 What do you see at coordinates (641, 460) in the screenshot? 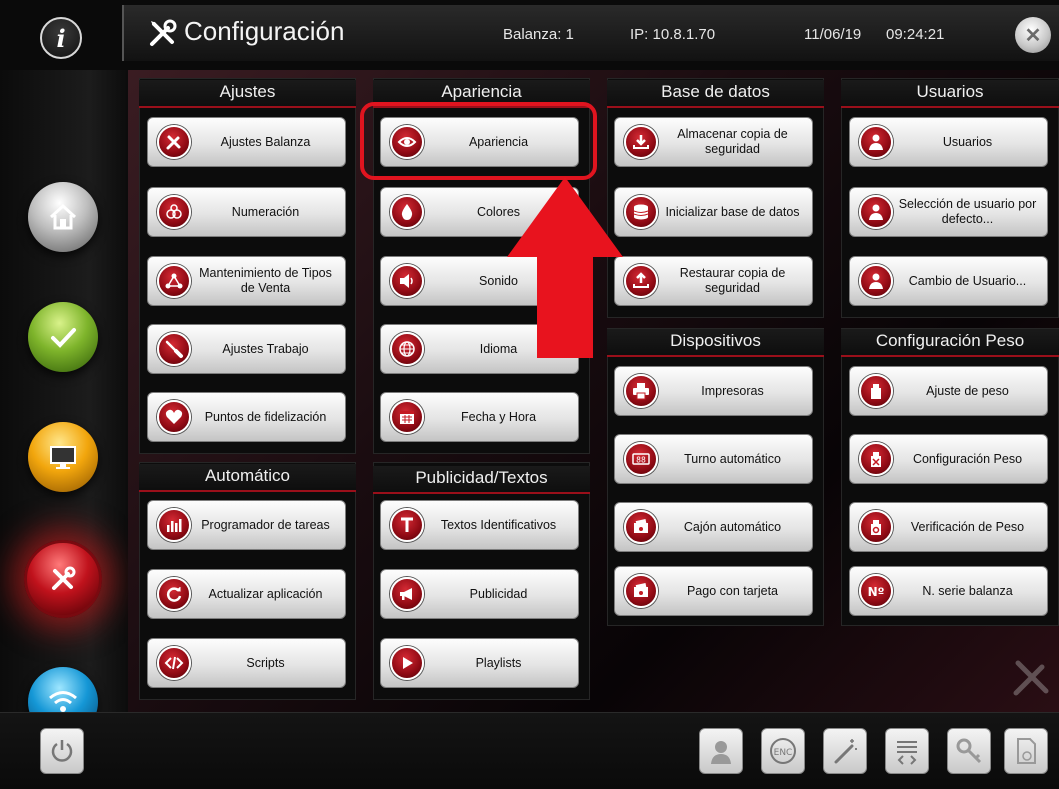
I see `svg-text: 88` at bounding box center [641, 460].